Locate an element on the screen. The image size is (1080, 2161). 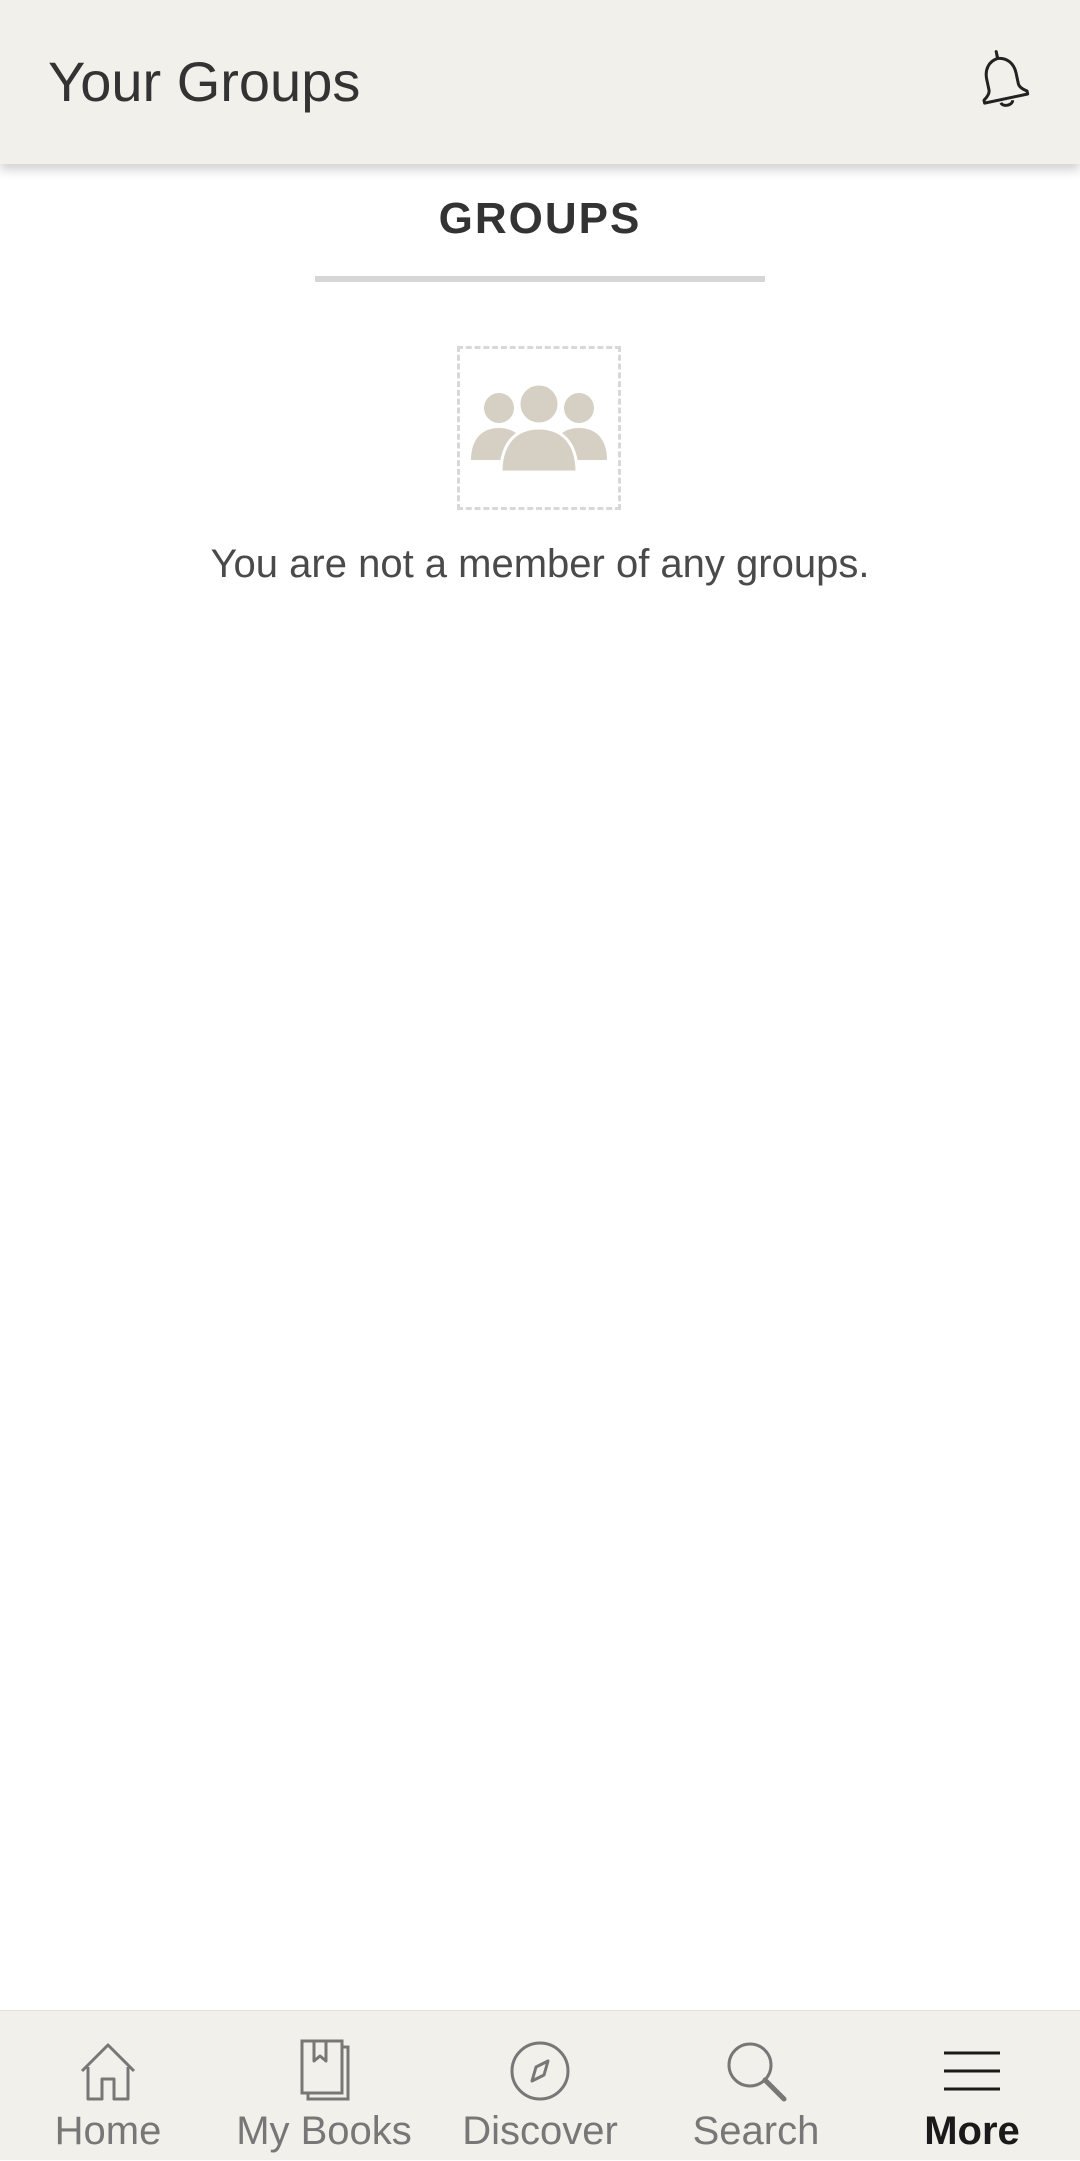
nav-item-search: Search is located at coordinates (756, 2086).